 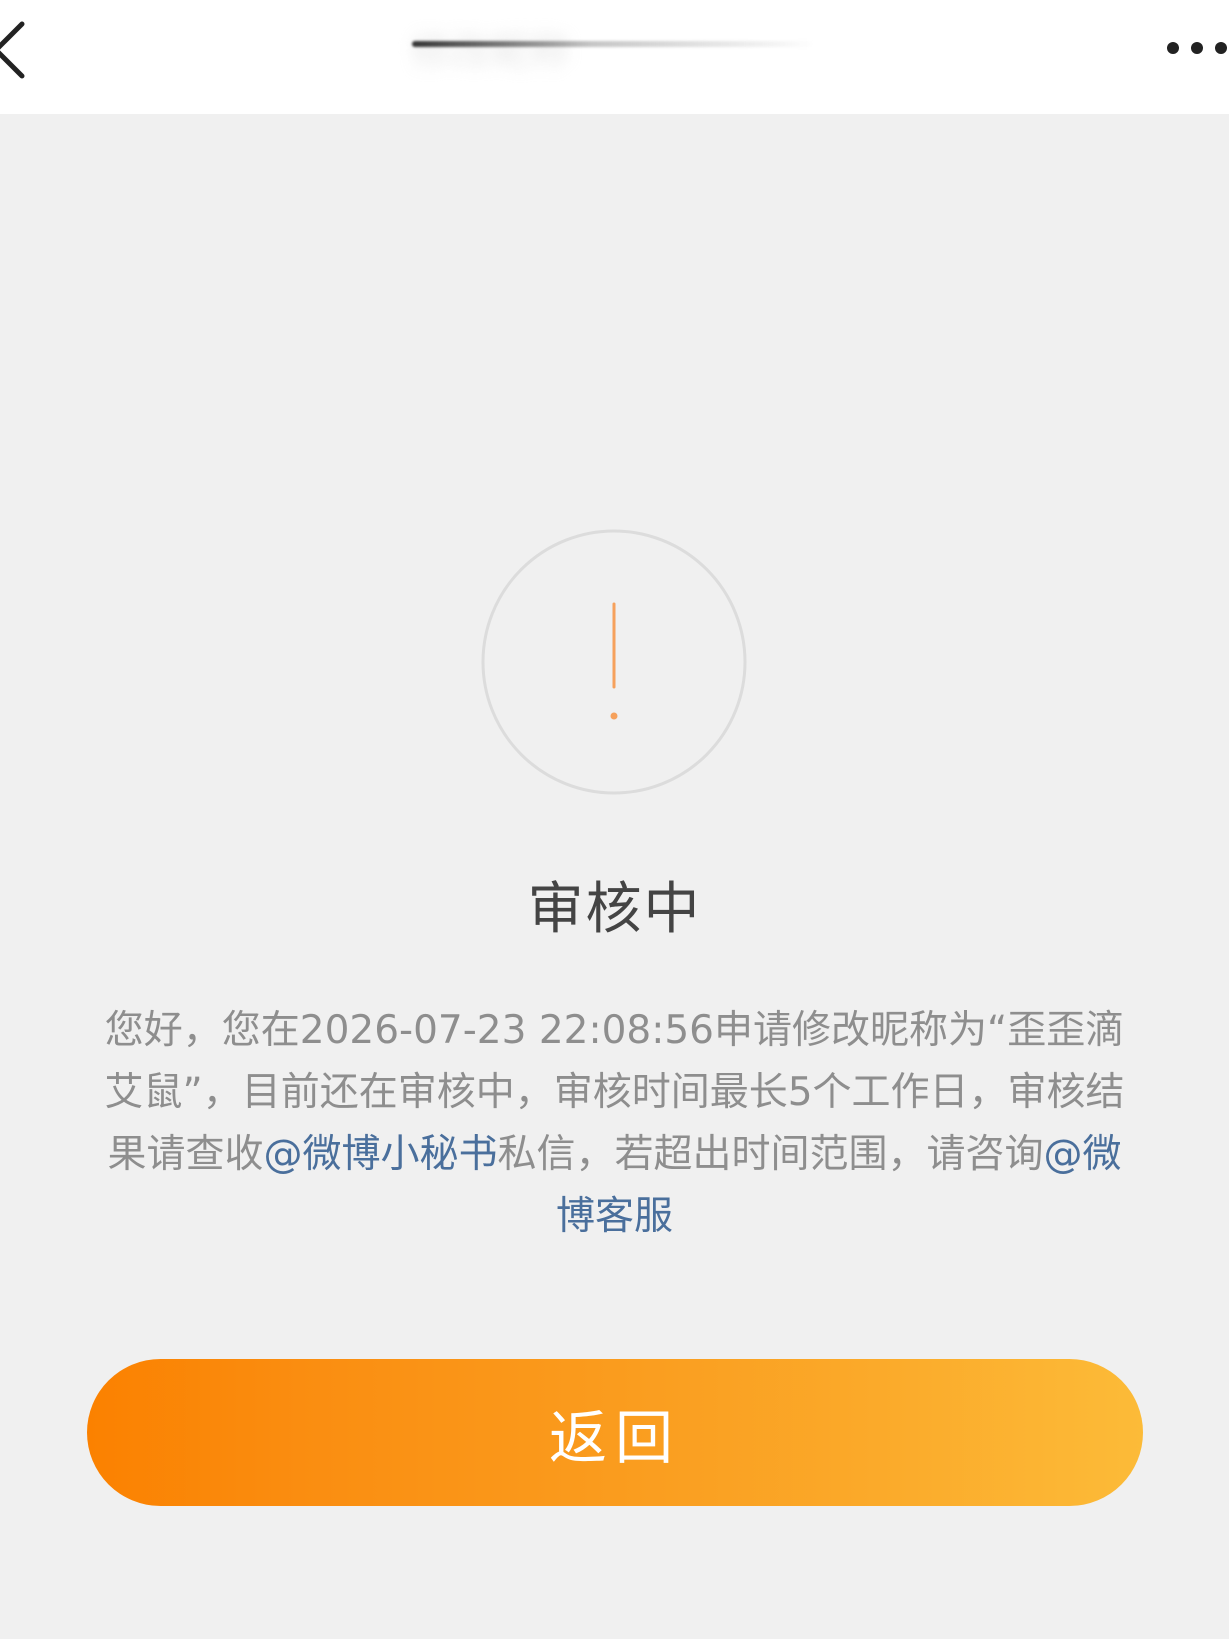 I want to click on weibo-secretary-link: @微博小秘书, so click(x=380, y=1154).